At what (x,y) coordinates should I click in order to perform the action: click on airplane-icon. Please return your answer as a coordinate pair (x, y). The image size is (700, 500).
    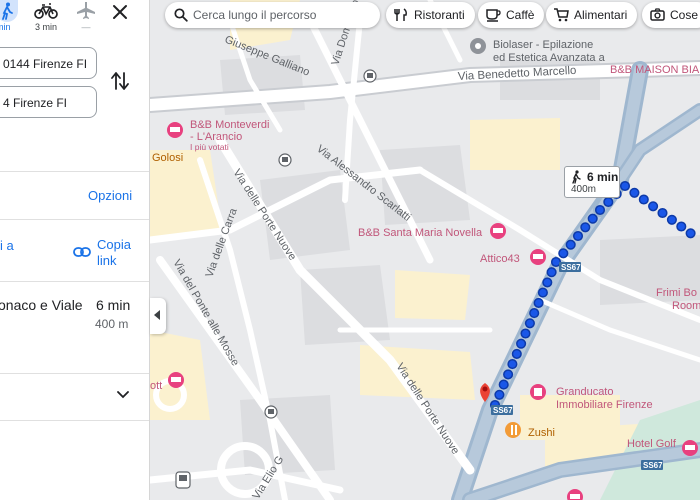
    Looking at the image, I should click on (86, 10).